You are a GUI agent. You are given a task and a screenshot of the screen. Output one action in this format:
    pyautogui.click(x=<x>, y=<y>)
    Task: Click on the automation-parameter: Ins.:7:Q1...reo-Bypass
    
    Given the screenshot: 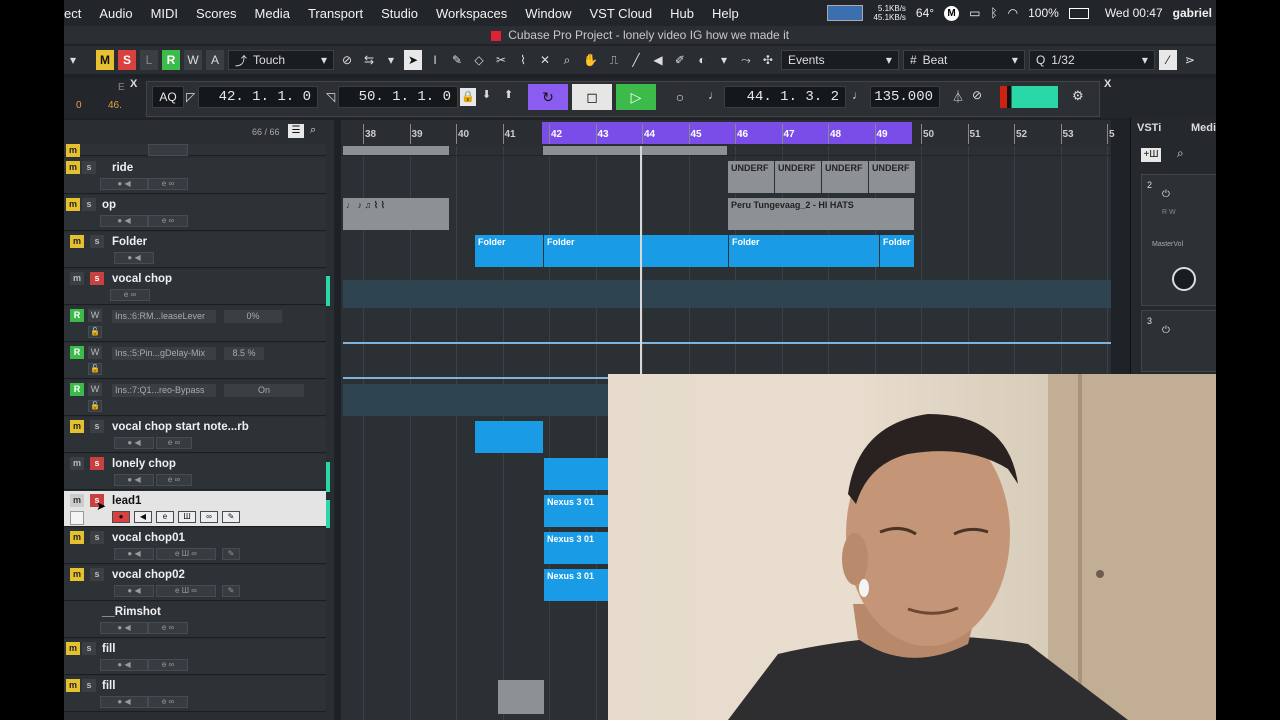 What is the action you would take?
    pyautogui.click(x=164, y=390)
    